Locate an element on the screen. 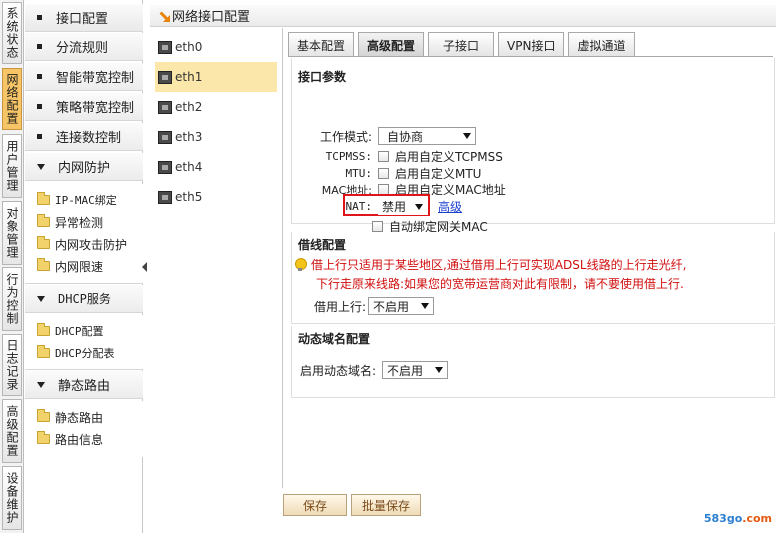  tcpmss-checkbox is located at coordinates (383, 156).